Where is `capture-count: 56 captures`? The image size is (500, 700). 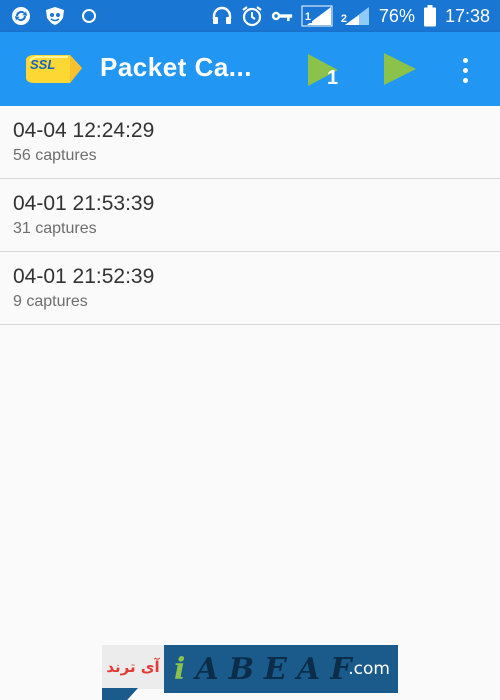
capture-count: 56 captures is located at coordinates (55, 155).